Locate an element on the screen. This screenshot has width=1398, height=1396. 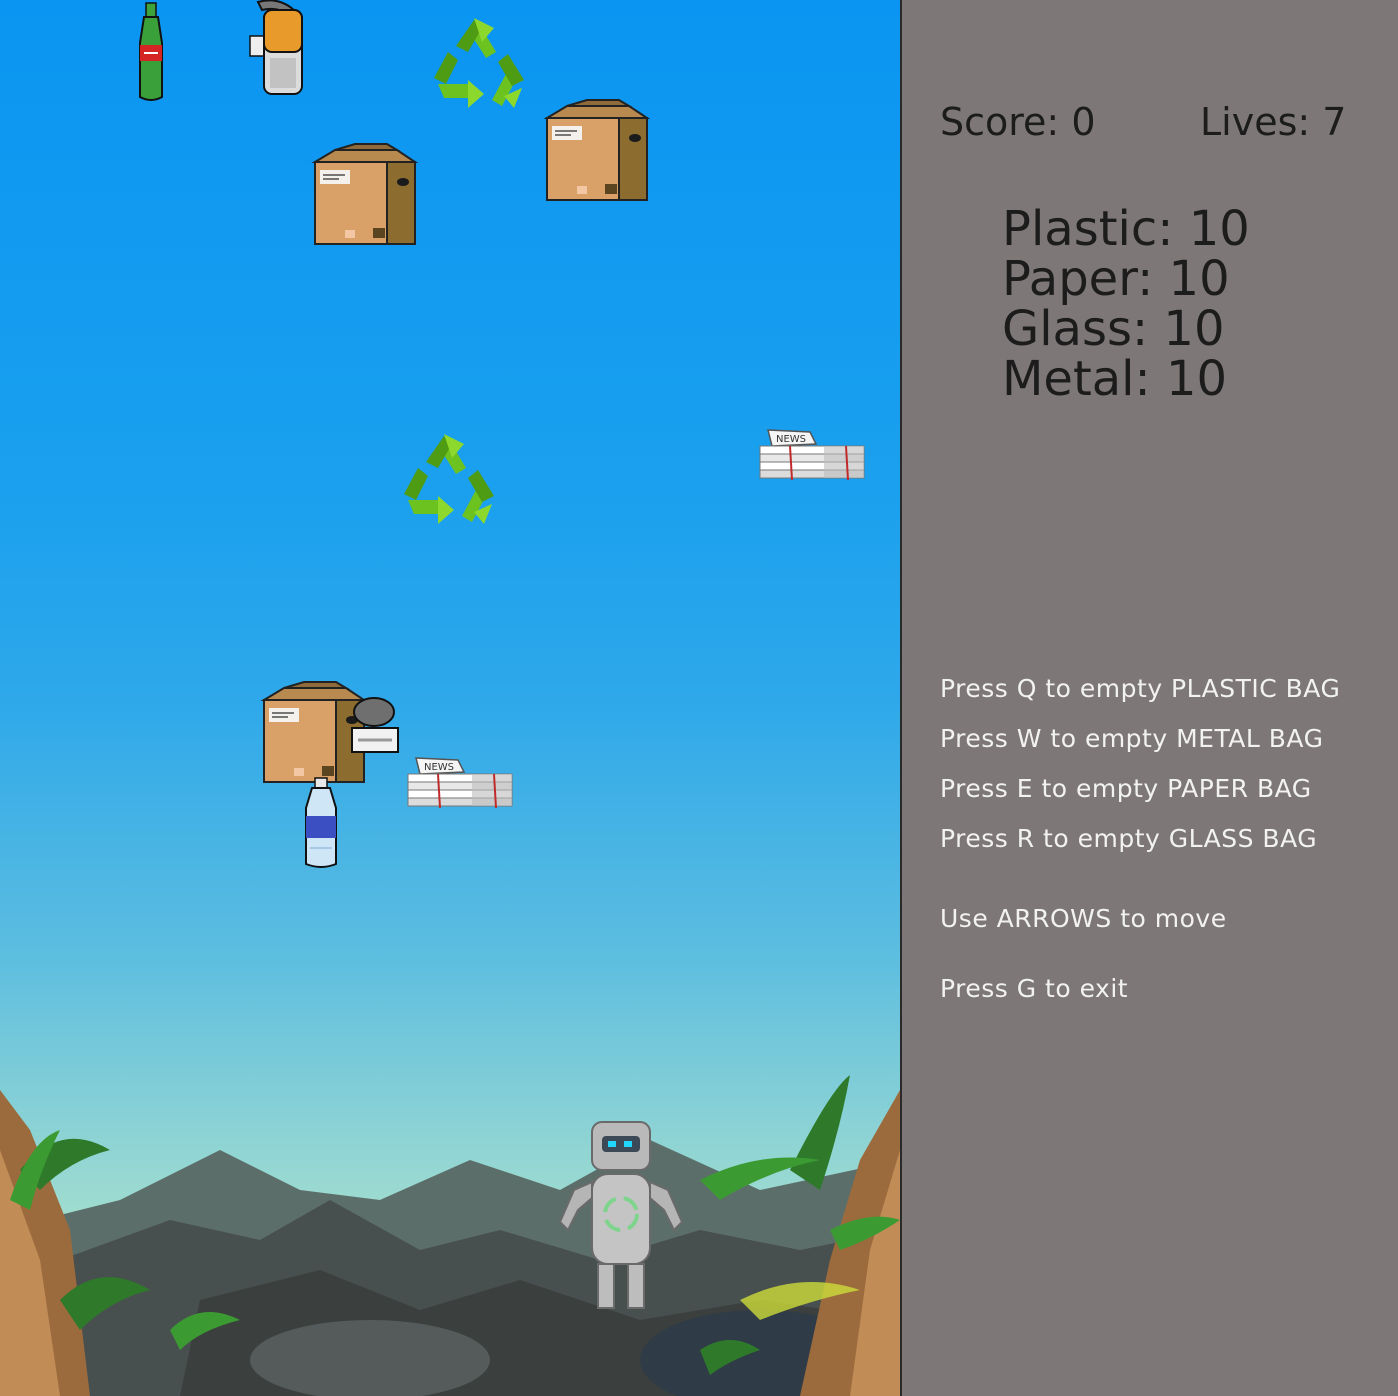
bag-count-plastic: Plastic: 10 is located at coordinates (1126, 229).